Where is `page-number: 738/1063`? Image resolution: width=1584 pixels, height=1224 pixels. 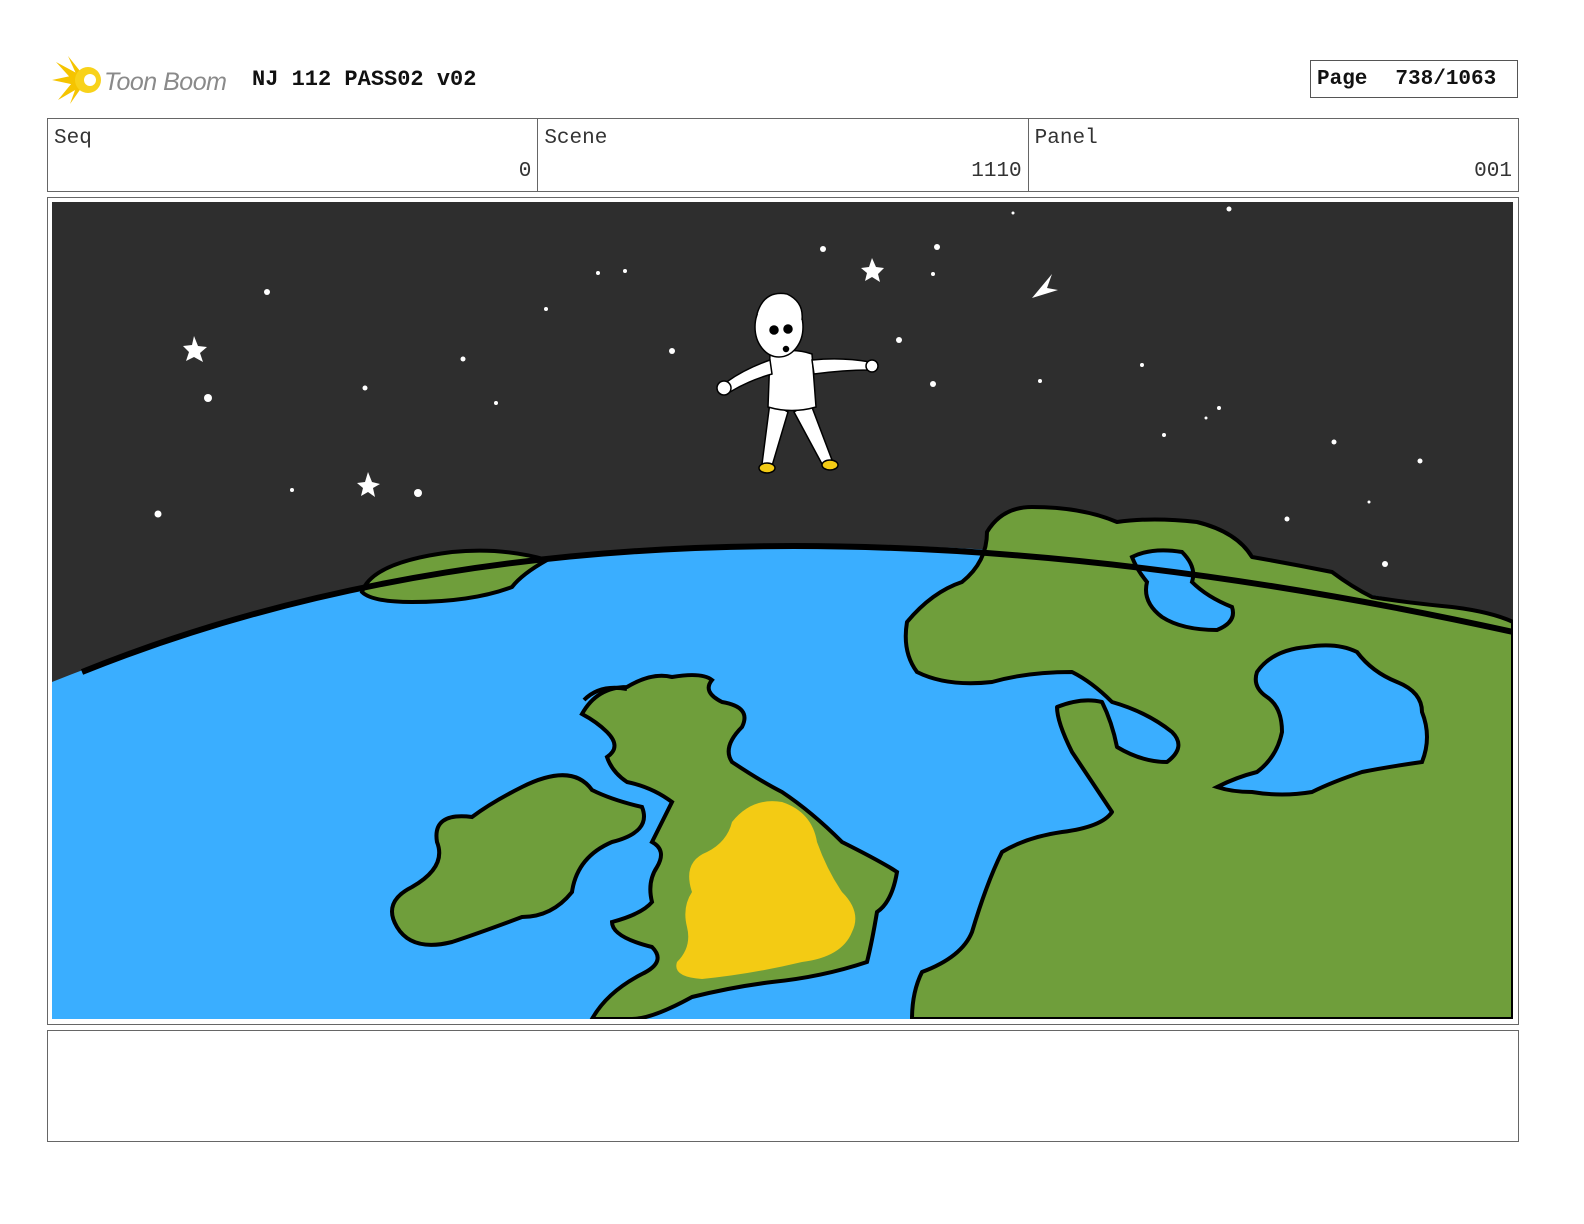
page-number: 738/1063 is located at coordinates (1446, 79).